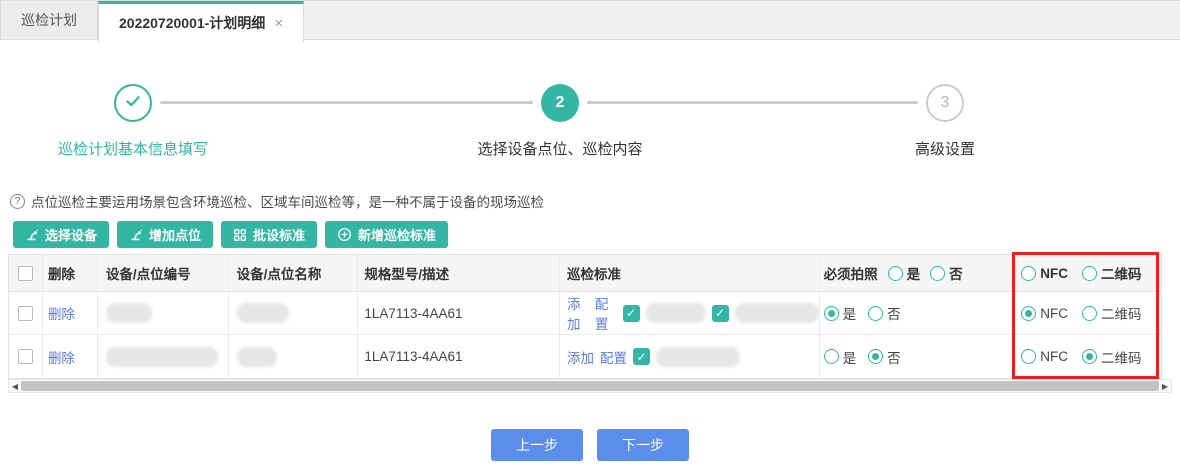 The image size is (1180, 469). Describe the element at coordinates (643, 445) in the screenshot. I see `next-step-button: 下一步` at that location.